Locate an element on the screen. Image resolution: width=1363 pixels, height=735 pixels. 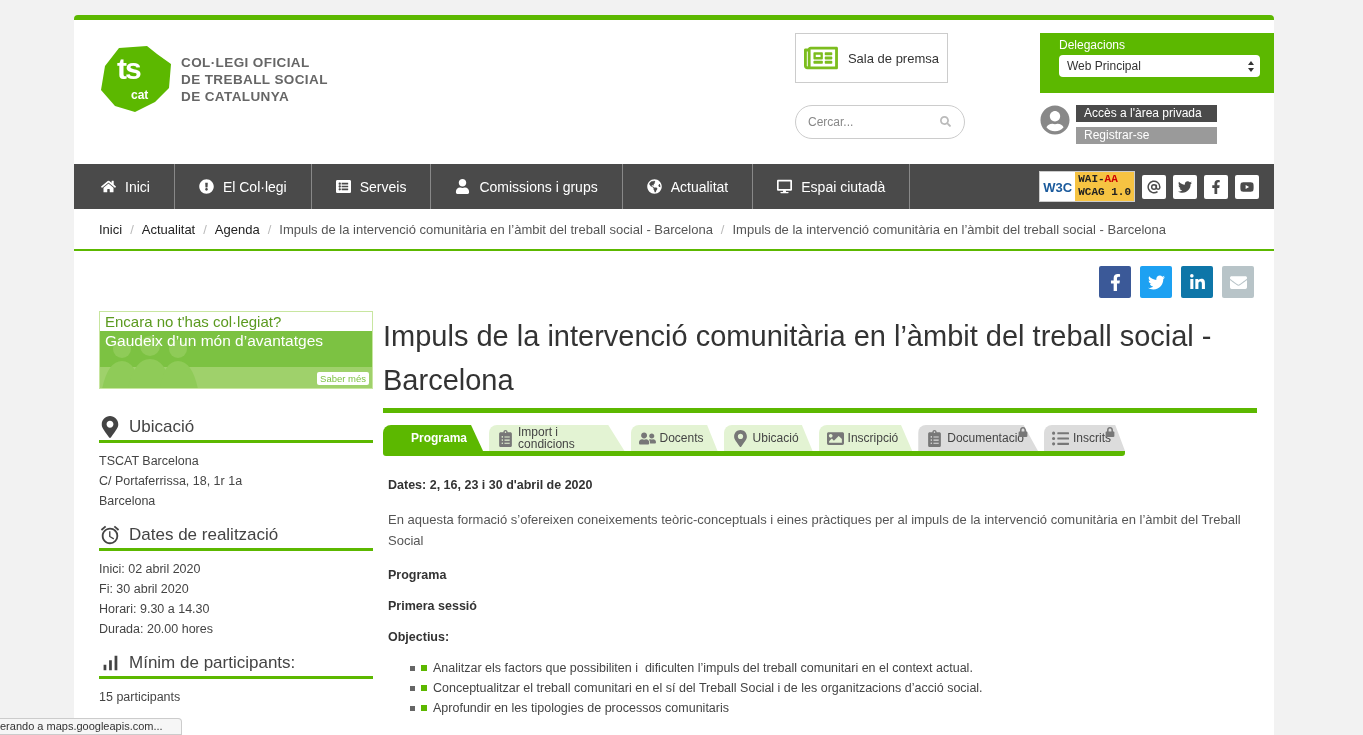
twitter-share-button is located at coordinates (1156, 282).